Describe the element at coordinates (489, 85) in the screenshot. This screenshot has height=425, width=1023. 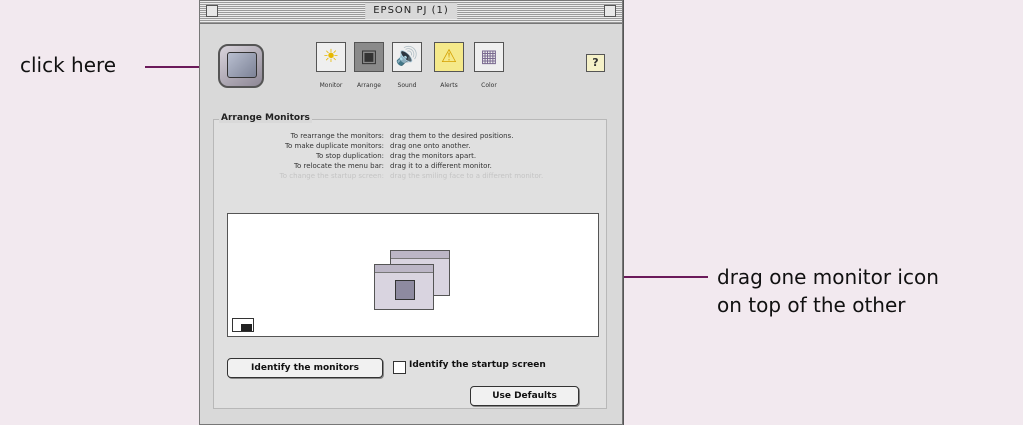
I see `tool-color-label: Color` at that location.